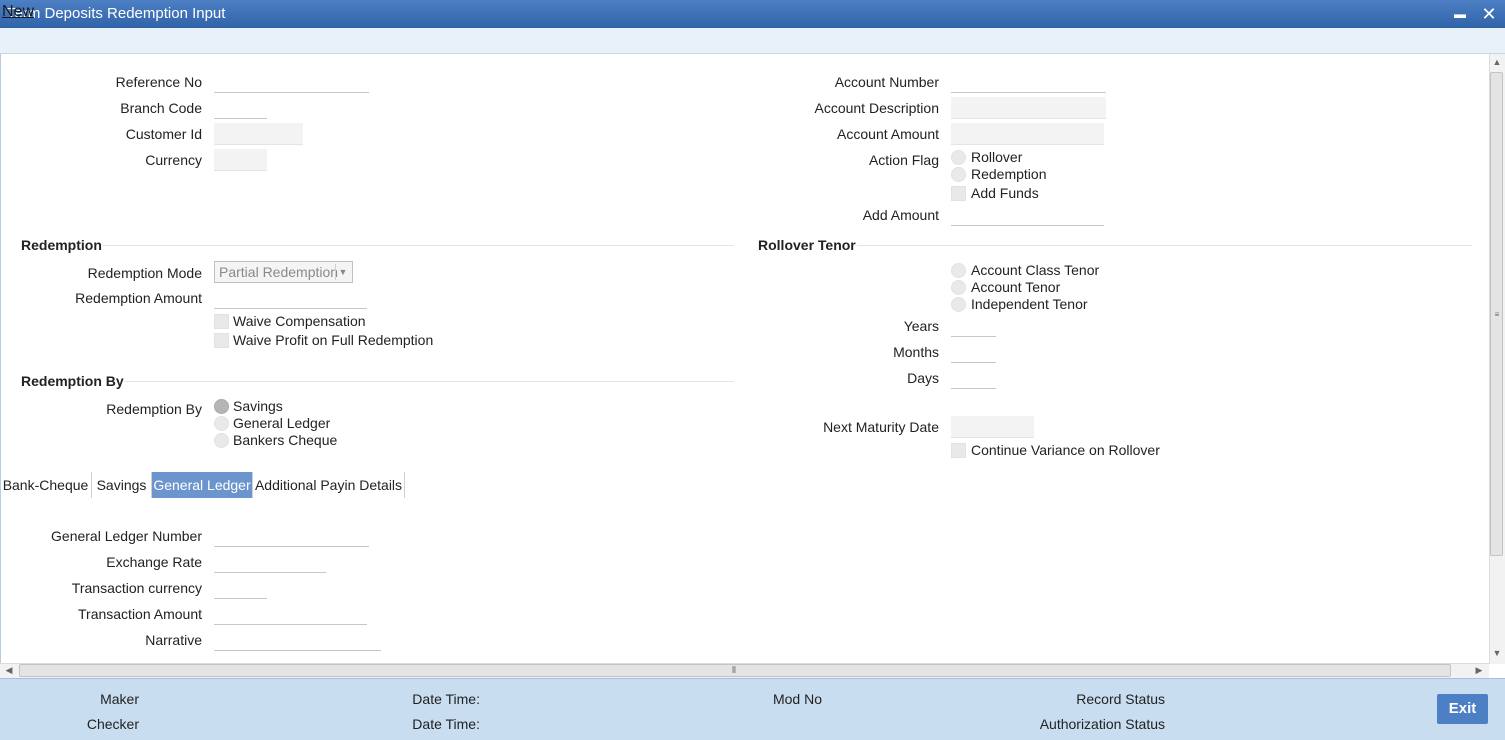  What do you see at coordinates (46, 485) in the screenshot?
I see `tab-bank-cheque: Bank-Cheque` at bounding box center [46, 485].